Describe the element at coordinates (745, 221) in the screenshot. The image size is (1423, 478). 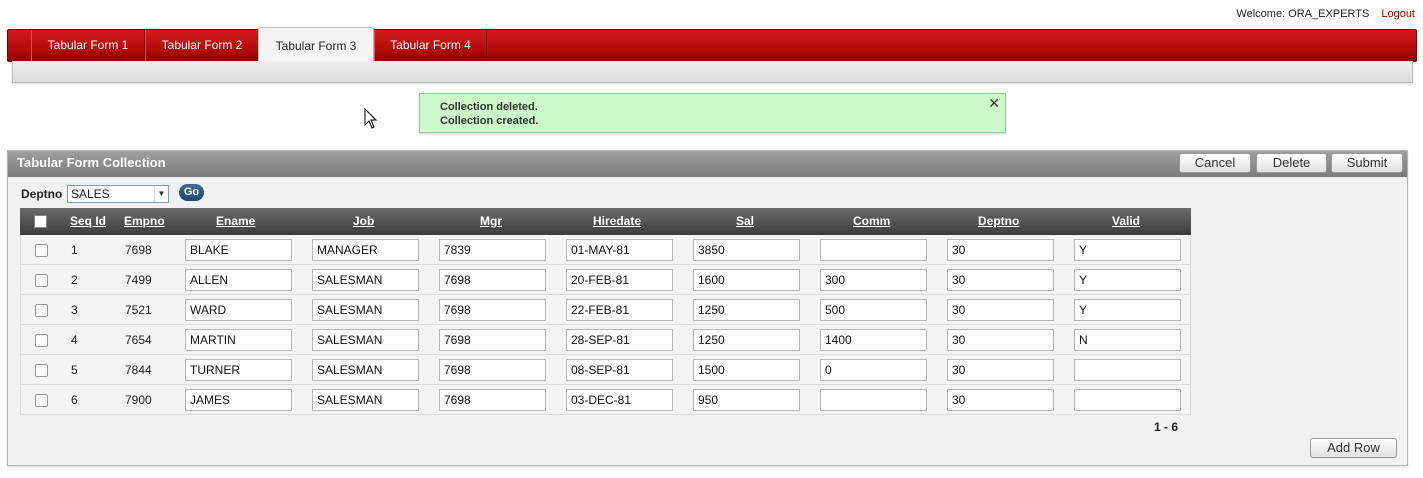
I see `column-header-sal: Sal` at that location.